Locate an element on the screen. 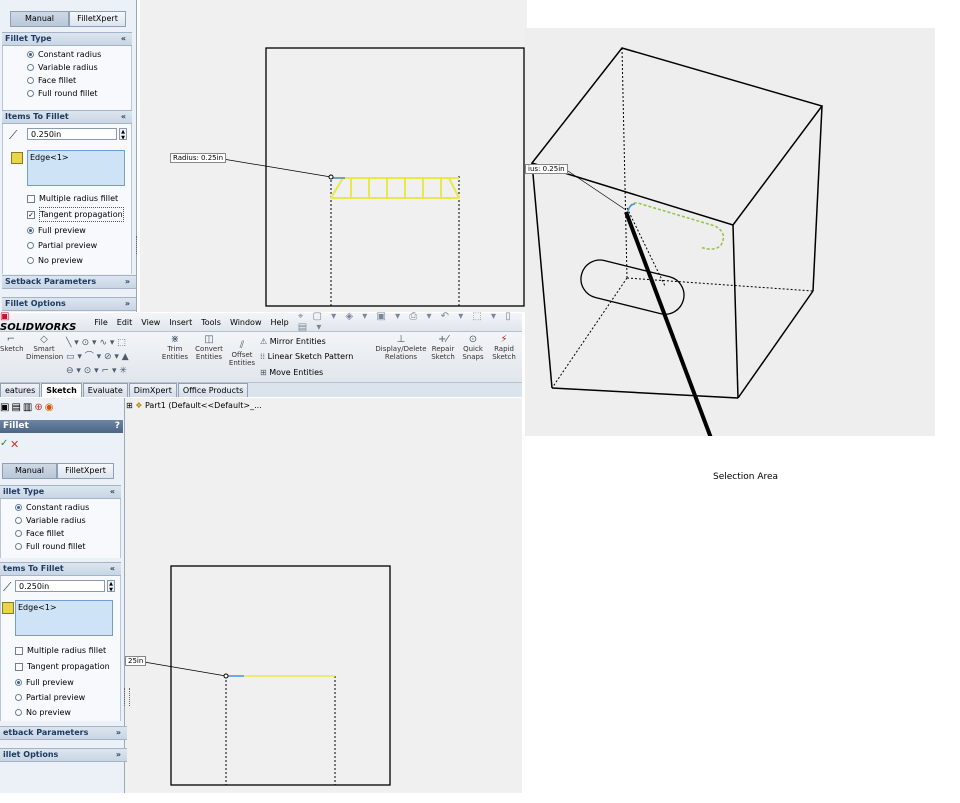 This screenshot has width=960, height=803. iso-radius-callout: ius: 0.25in is located at coordinates (546, 169).